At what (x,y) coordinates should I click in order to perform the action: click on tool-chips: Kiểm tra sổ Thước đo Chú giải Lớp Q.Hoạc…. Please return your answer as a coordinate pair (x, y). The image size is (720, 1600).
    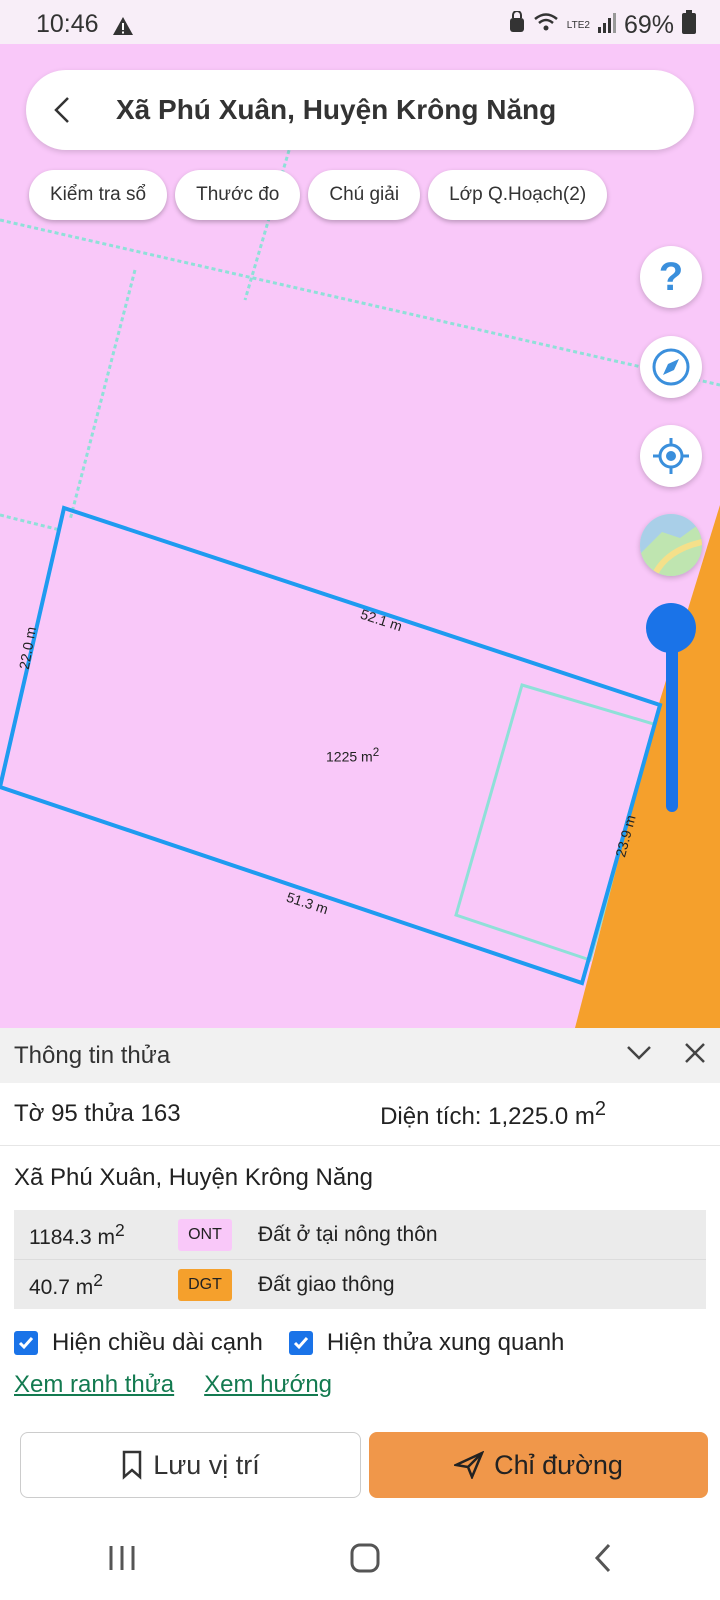
    Looking at the image, I should click on (318, 195).